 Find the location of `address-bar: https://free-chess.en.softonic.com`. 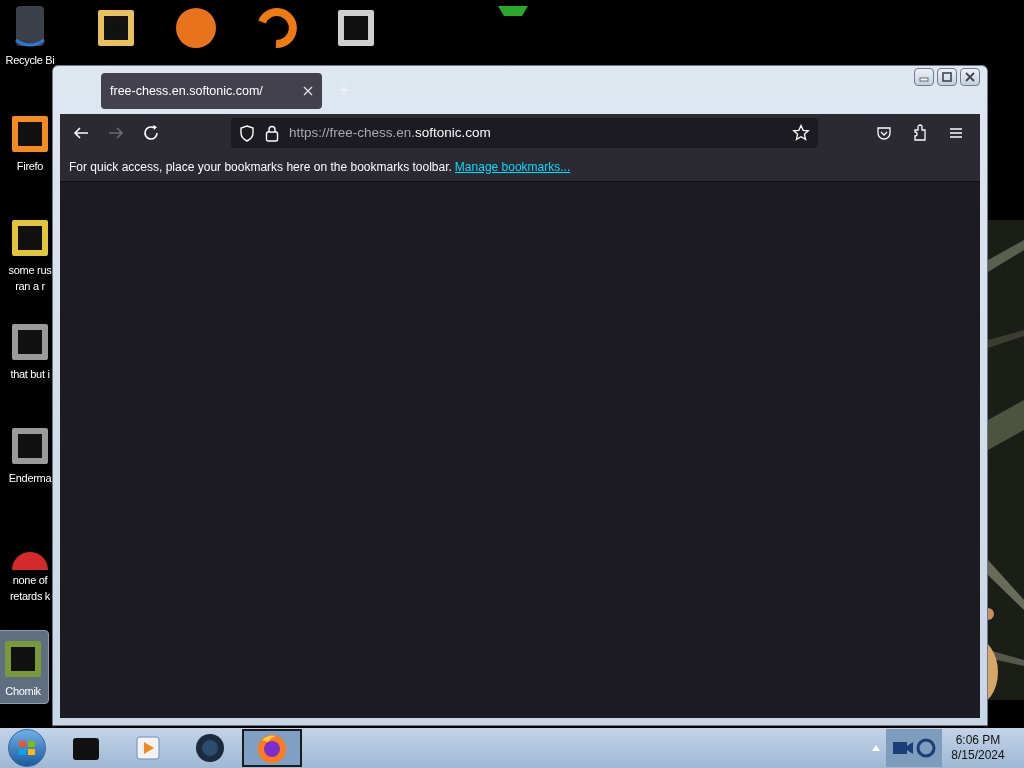

address-bar: https://free-chess.en.softonic.com is located at coordinates (524, 133).